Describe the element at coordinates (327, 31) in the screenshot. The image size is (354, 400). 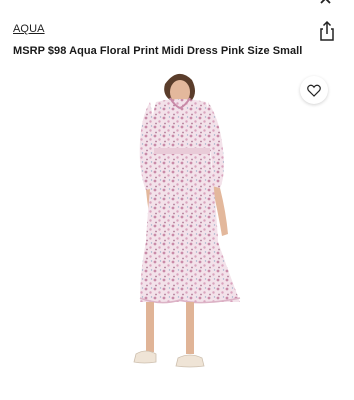
I see `share-icon` at that location.